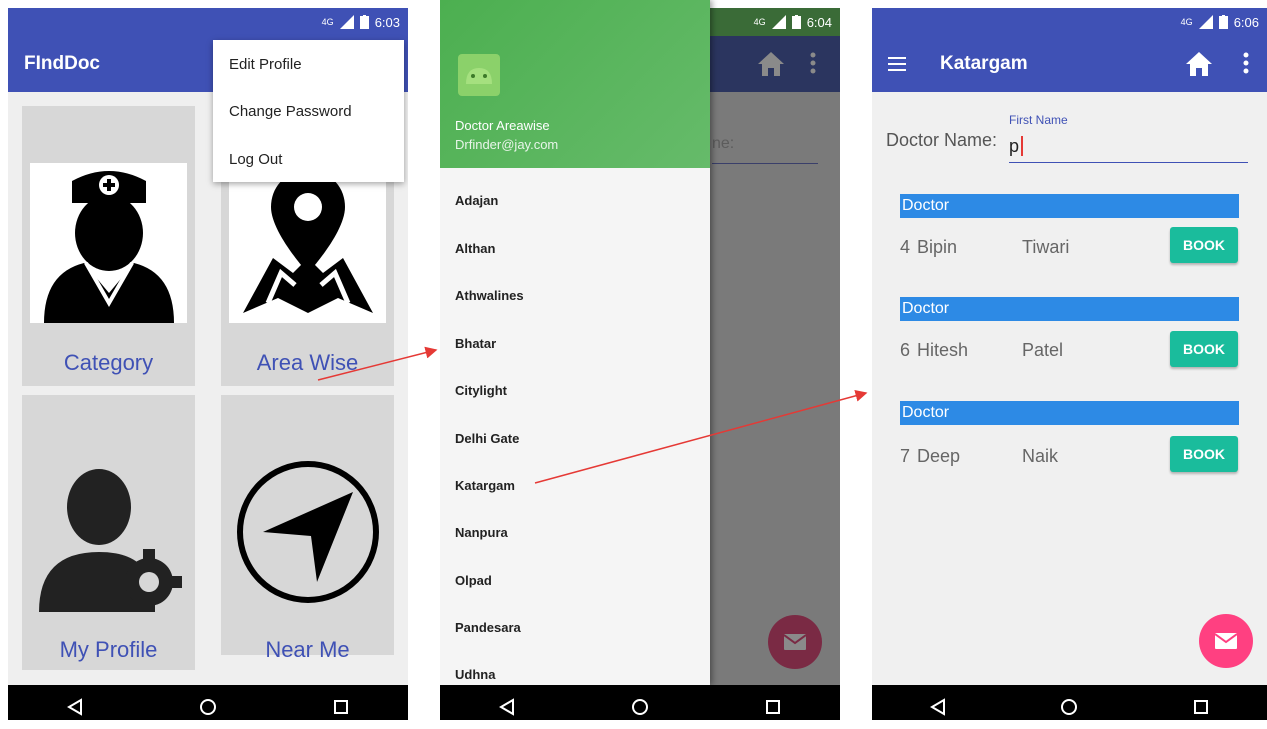  I want to click on flow-arrows, so click(592, 415).